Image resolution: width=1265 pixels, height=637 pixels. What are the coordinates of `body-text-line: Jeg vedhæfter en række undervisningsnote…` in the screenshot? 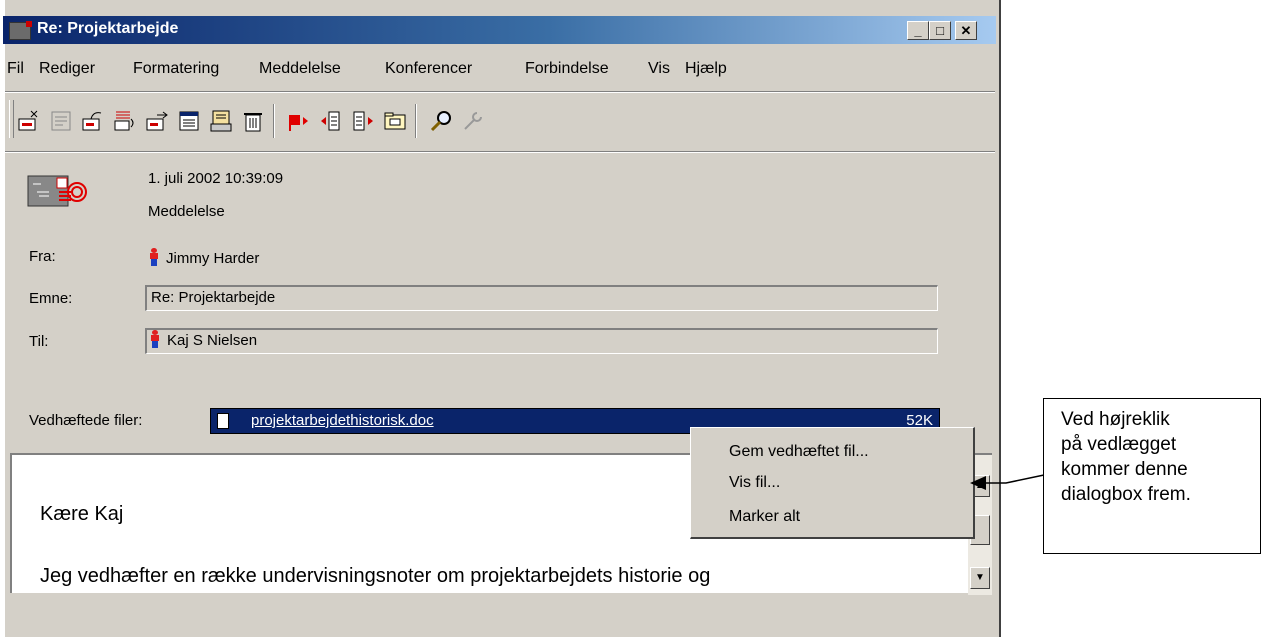 It's located at (375, 576).